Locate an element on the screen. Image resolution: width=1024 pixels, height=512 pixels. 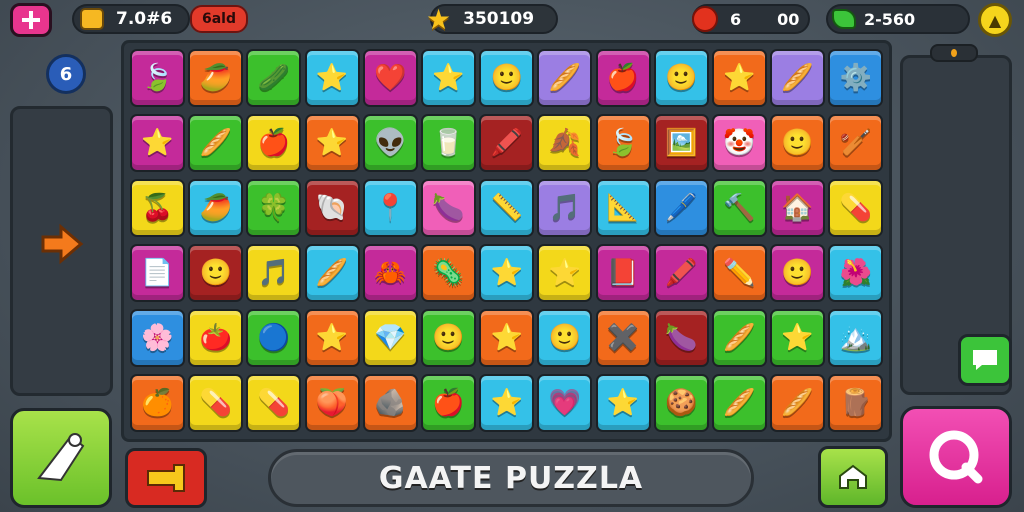
tile: 🔨 is located at coordinates (739, 208).